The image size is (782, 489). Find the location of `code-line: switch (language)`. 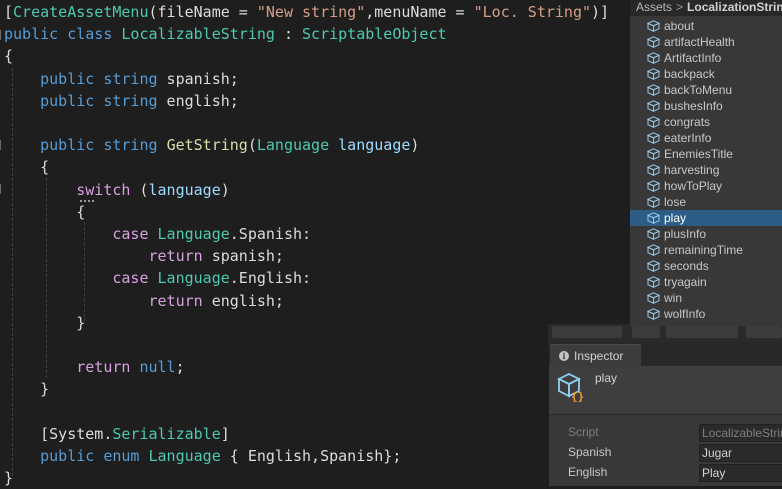

code-line: switch (language) is located at coordinates (117, 190).